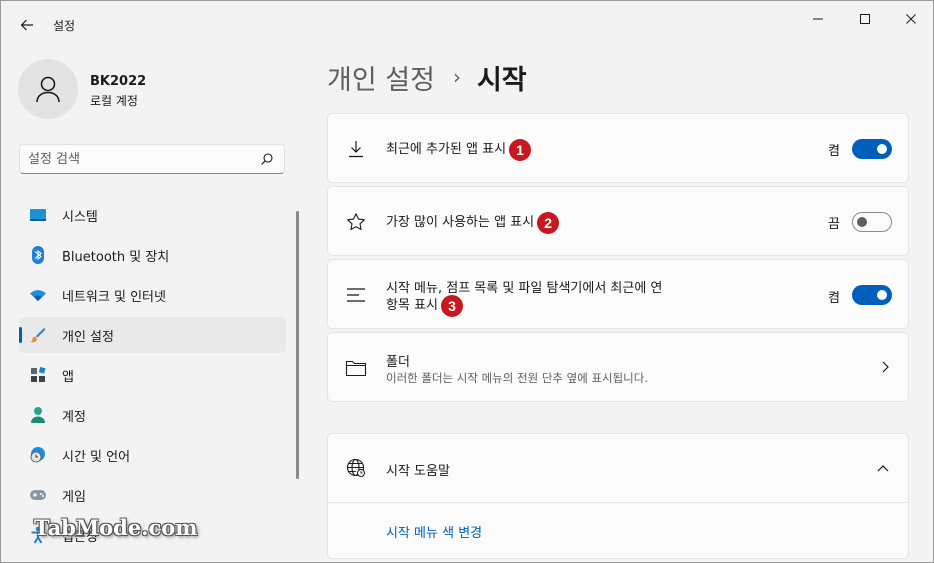  I want to click on wifi-icon, so click(38, 295).